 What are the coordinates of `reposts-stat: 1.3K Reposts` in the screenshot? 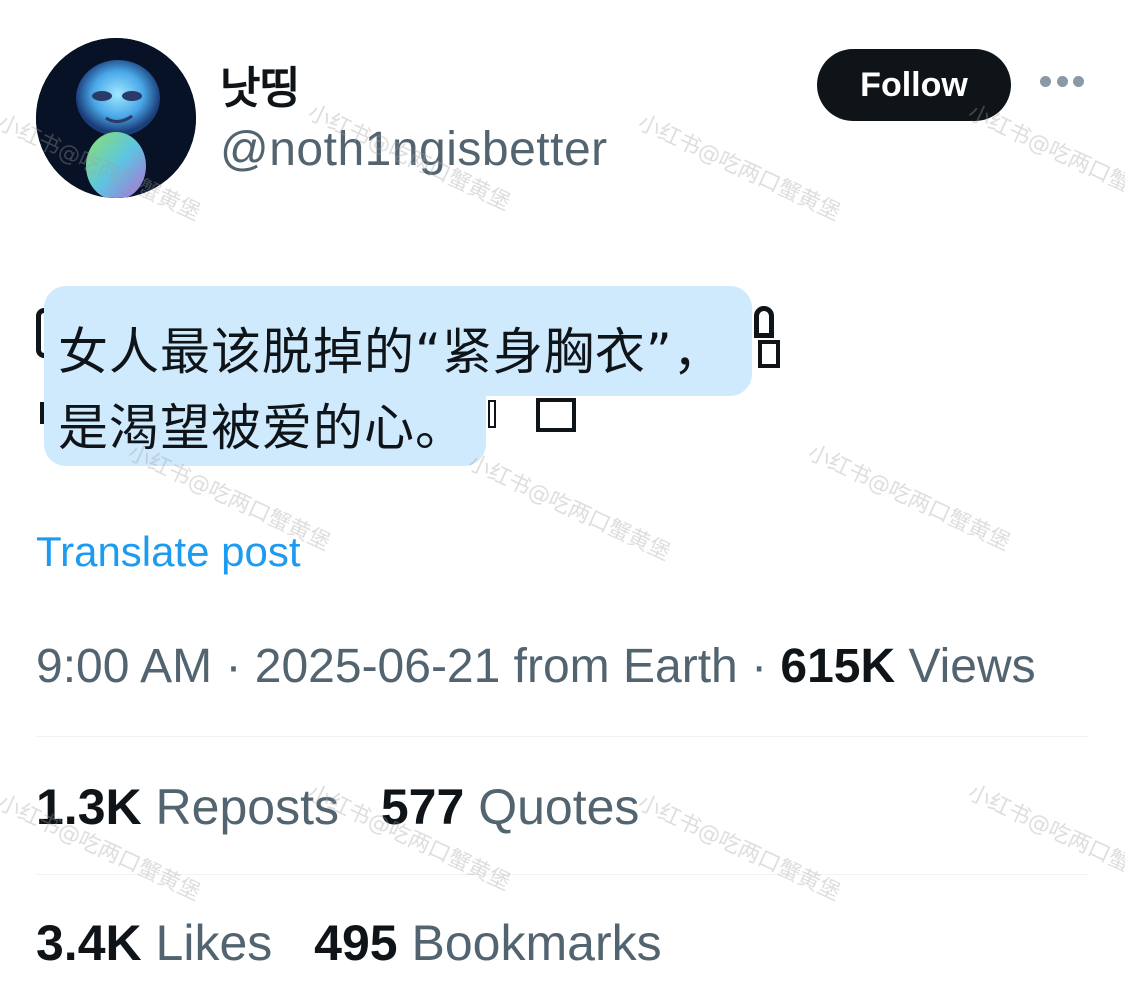 It's located at (194, 807).